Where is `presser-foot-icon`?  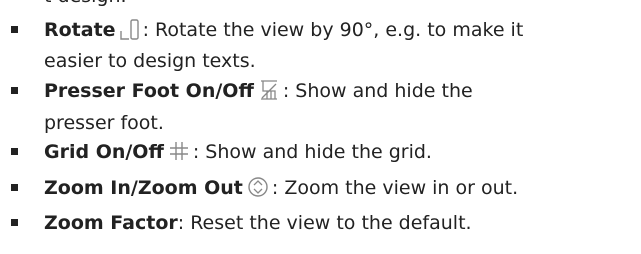 presser-foot-icon is located at coordinates (269, 90).